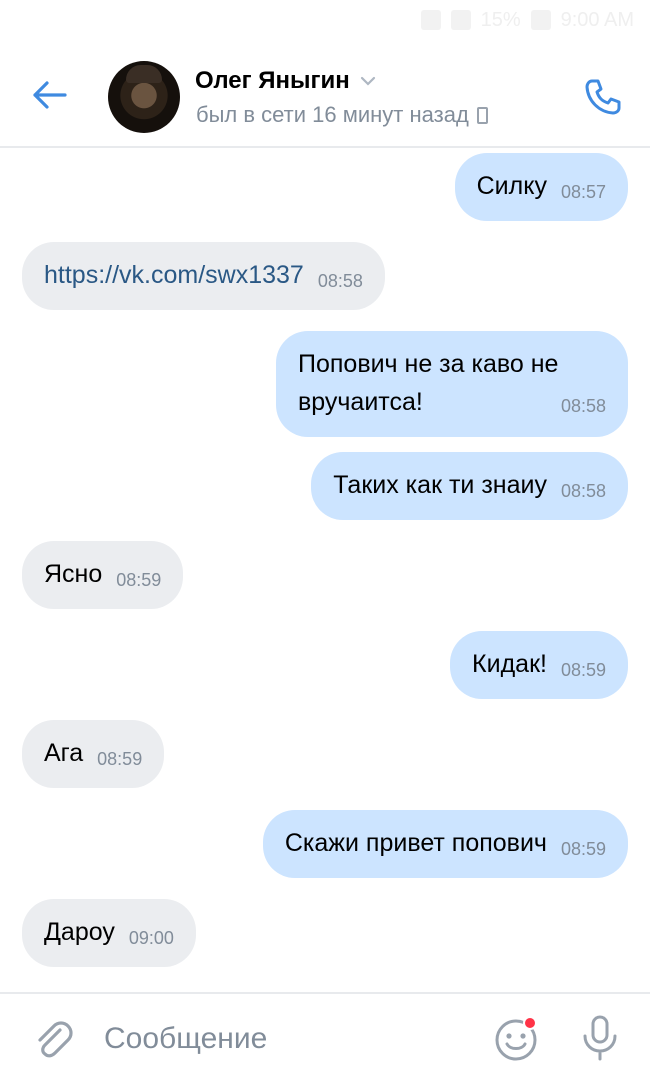 The image size is (650, 1082). I want to click on message-composer: Сообщение, so click(325, 1037).